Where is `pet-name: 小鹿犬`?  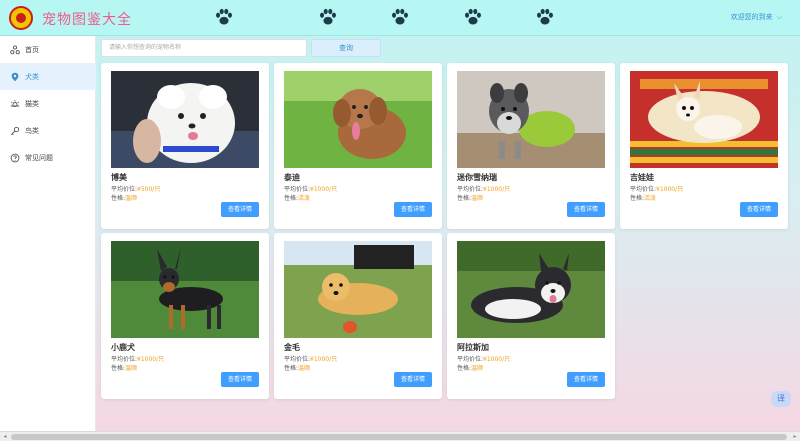 pet-name: 小鹿犬 is located at coordinates (123, 347).